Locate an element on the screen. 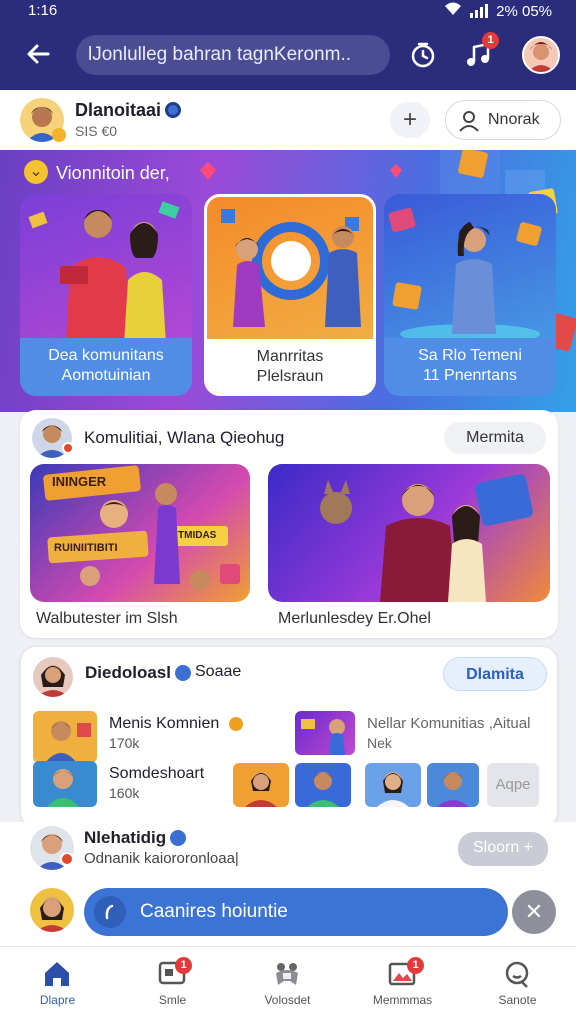 This screenshot has width=576, height=1024. floating-input-text: Caanires hoiuntie is located at coordinates (214, 911).